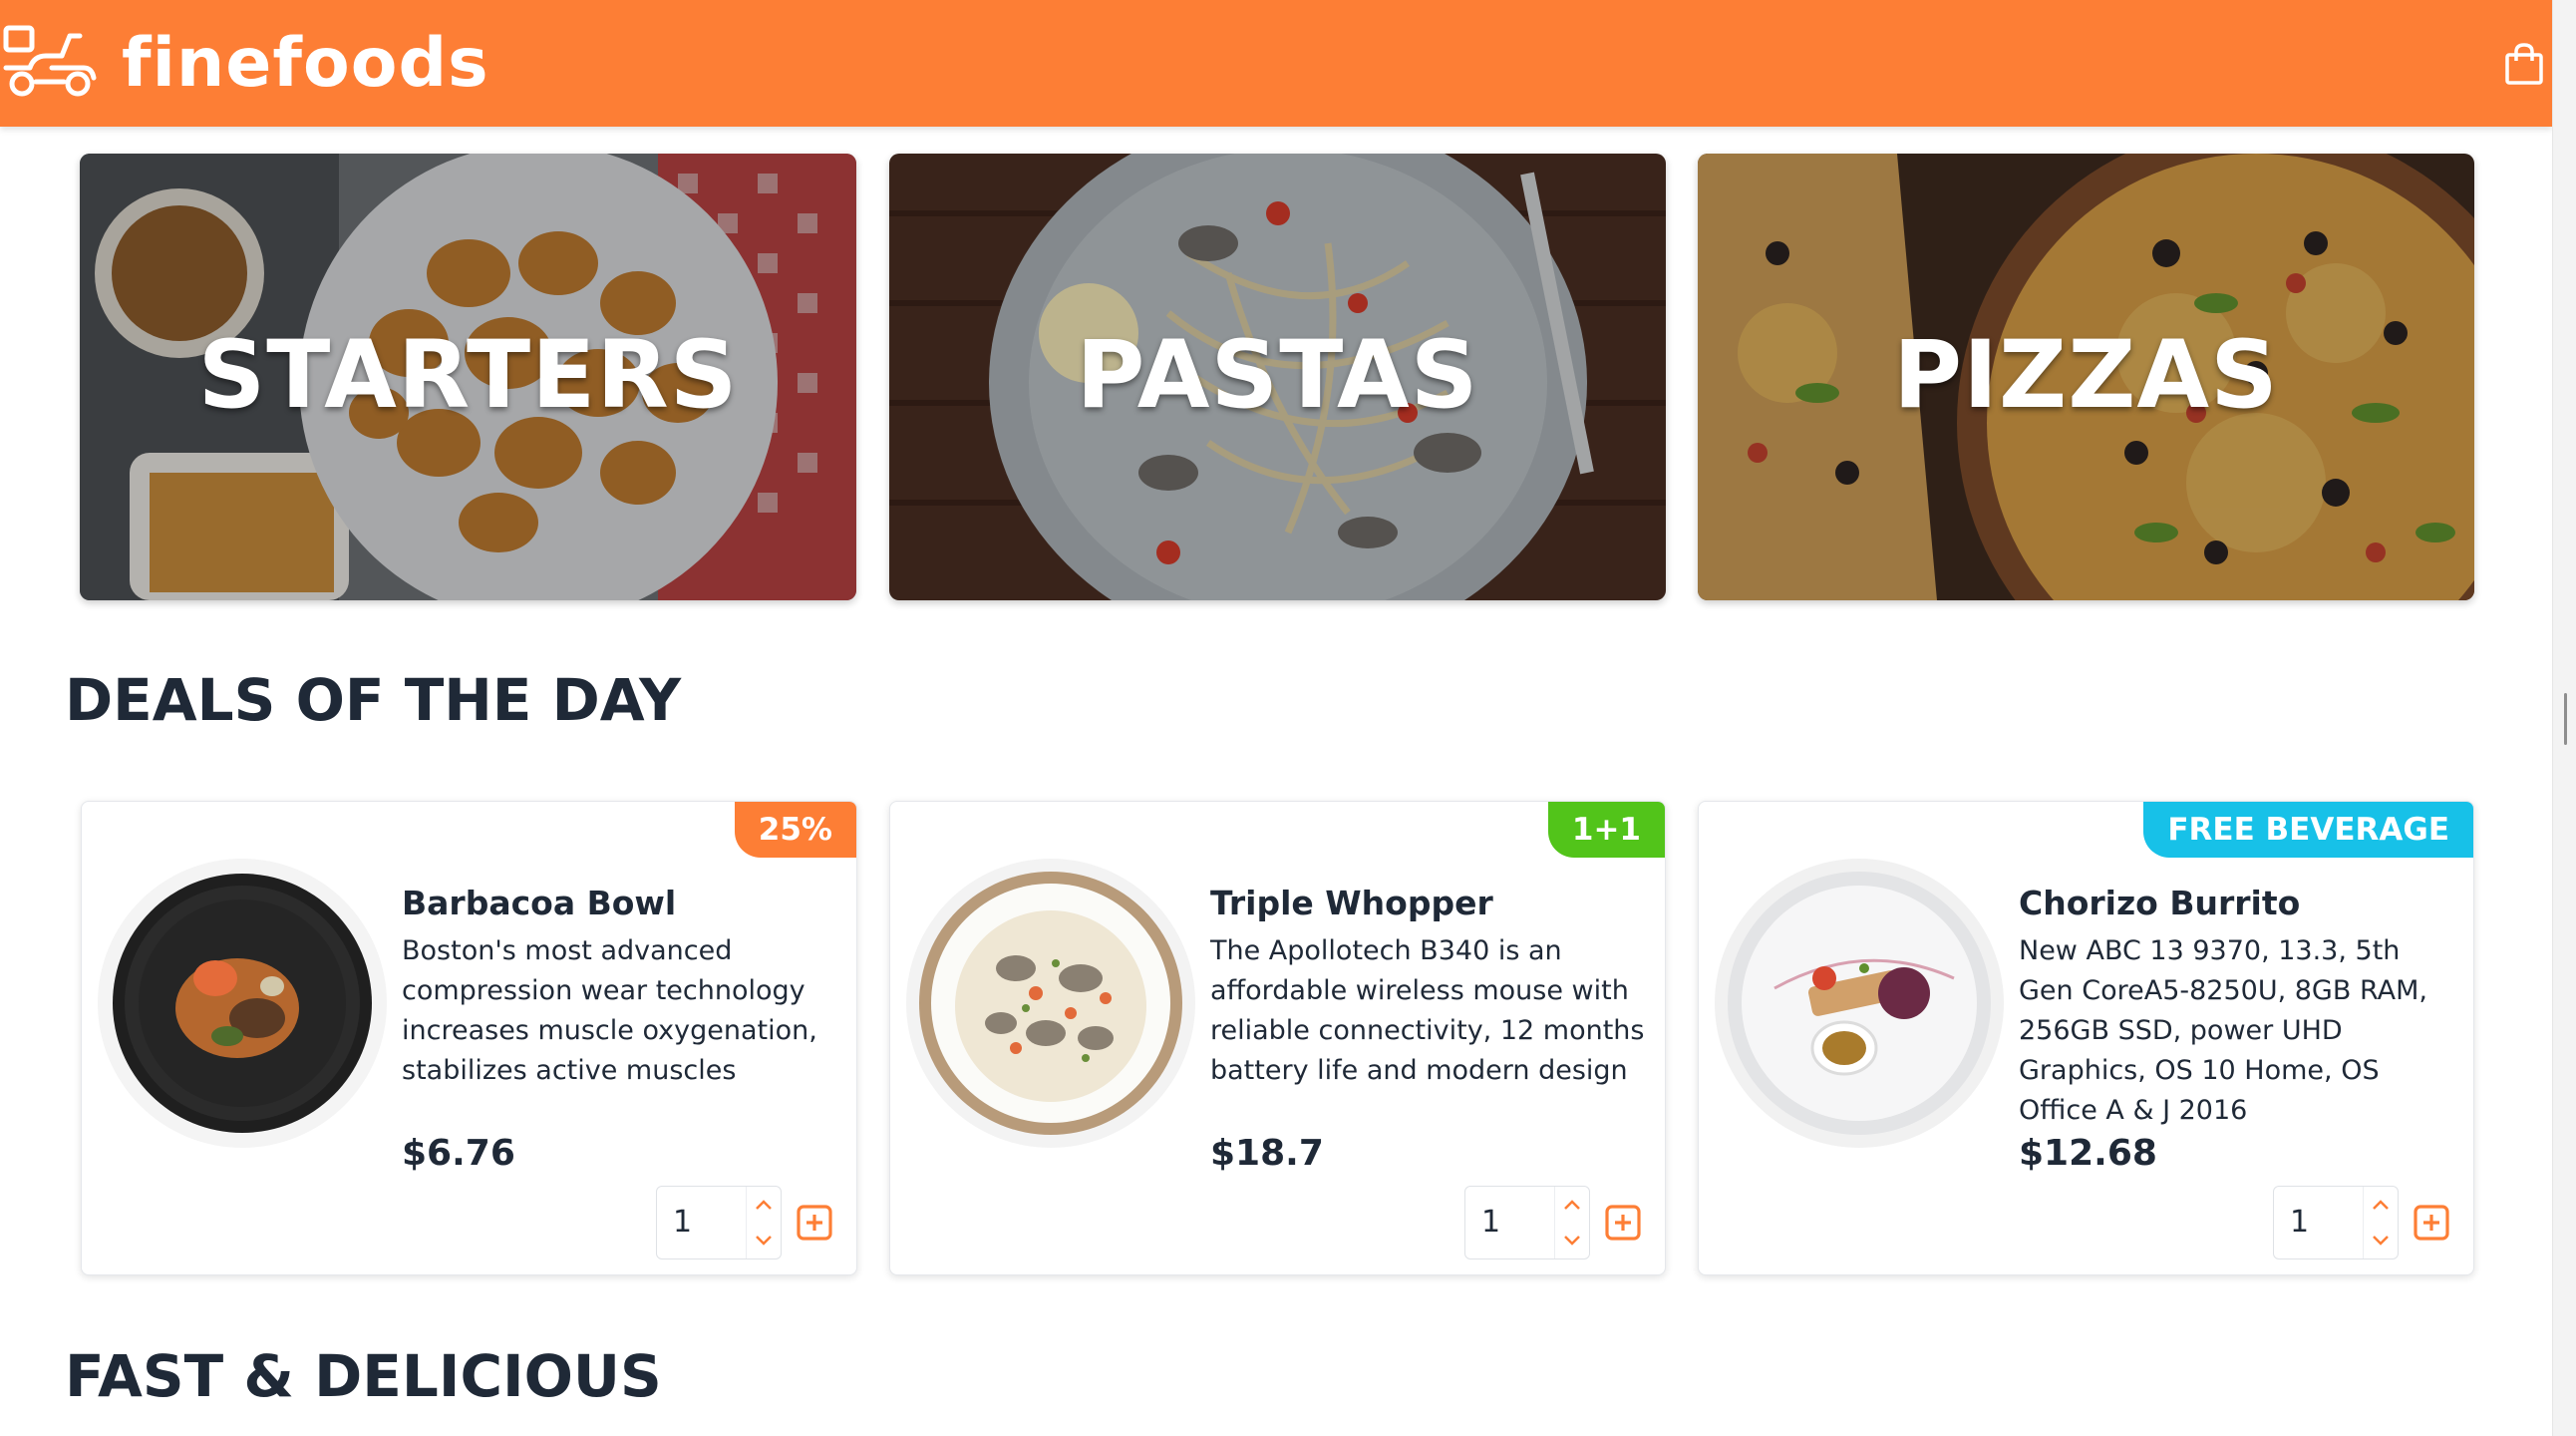 This screenshot has width=2576, height=1436. Describe the element at coordinates (1276, 63) in the screenshot. I see `top-navbar: finefoods` at that location.